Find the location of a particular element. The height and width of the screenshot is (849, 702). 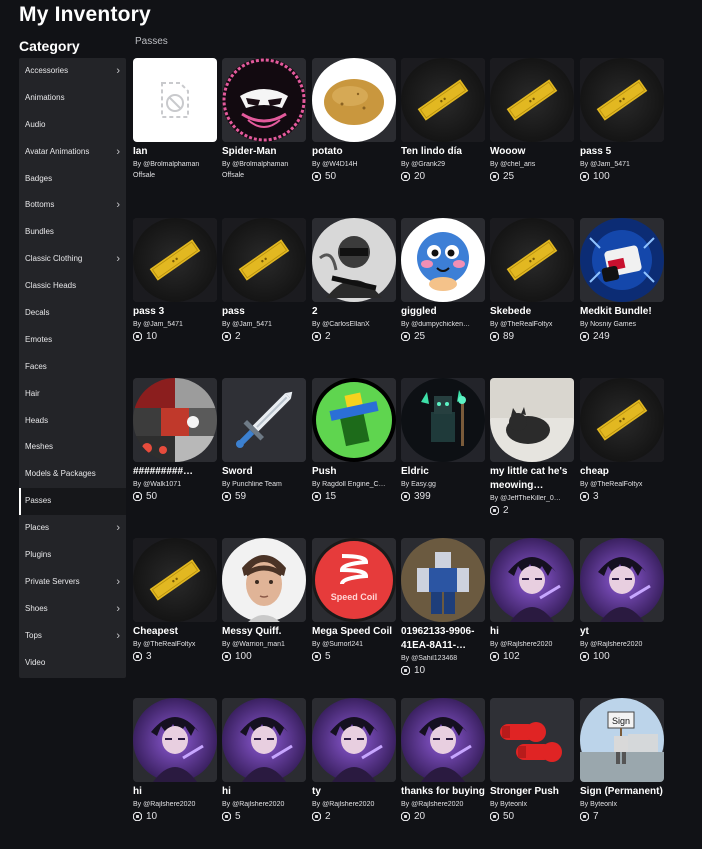

item-card: Spider-Man By @Brolmalphaman Offsale is located at coordinates (264, 118).